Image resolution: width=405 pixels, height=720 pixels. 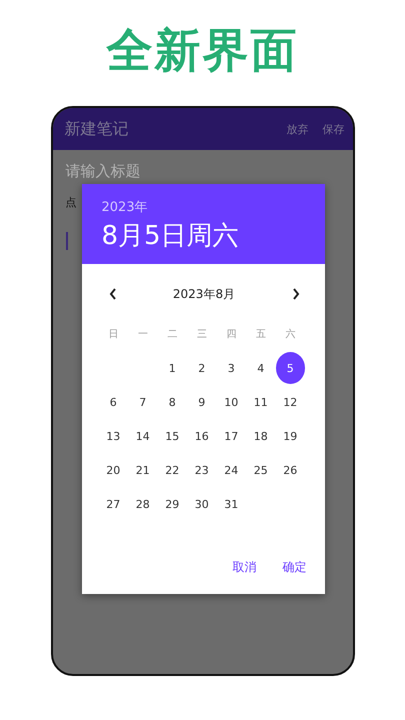 What do you see at coordinates (113, 504) in the screenshot?
I see `calendar-day: 27` at bounding box center [113, 504].